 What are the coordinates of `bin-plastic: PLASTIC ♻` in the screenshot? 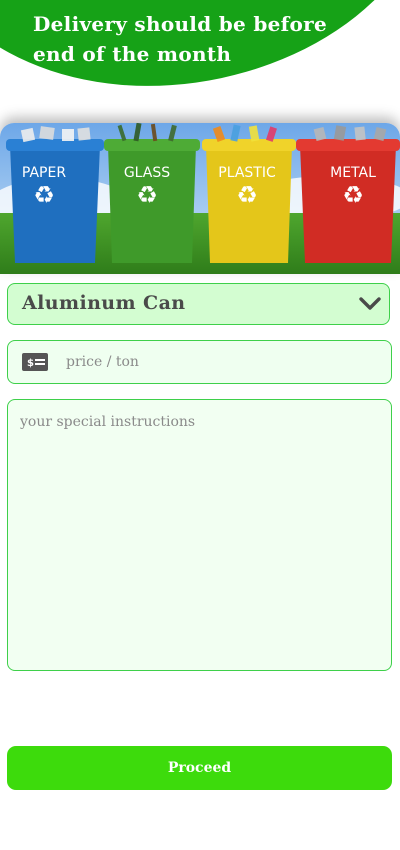 It's located at (249, 201).